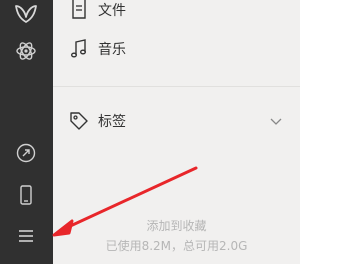 This screenshot has width=340, height=264. I want to click on atom-icon, so click(26, 51).